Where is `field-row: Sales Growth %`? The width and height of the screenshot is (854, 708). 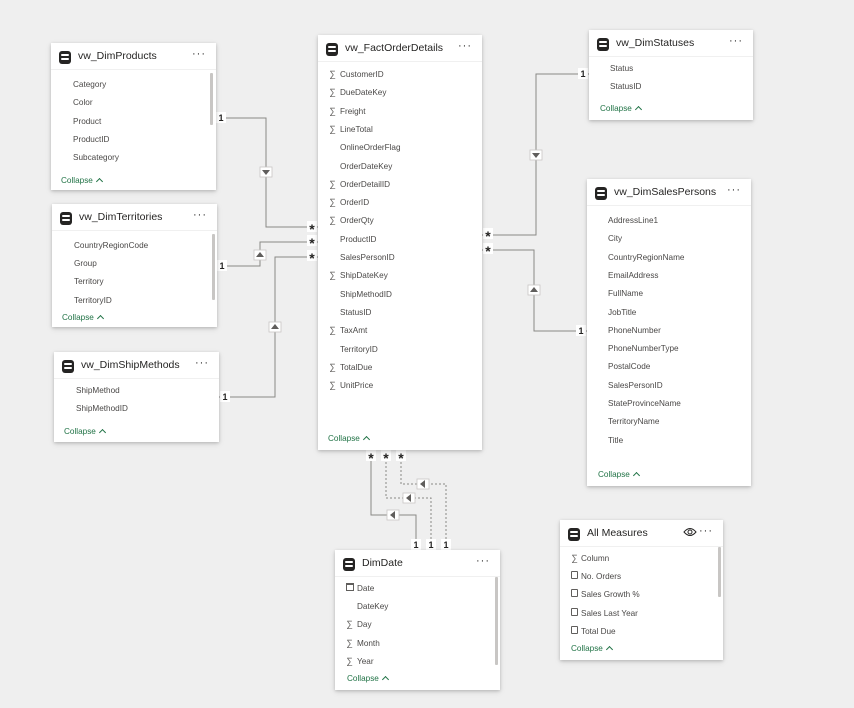
field-row: Sales Growth % is located at coordinates (641, 594).